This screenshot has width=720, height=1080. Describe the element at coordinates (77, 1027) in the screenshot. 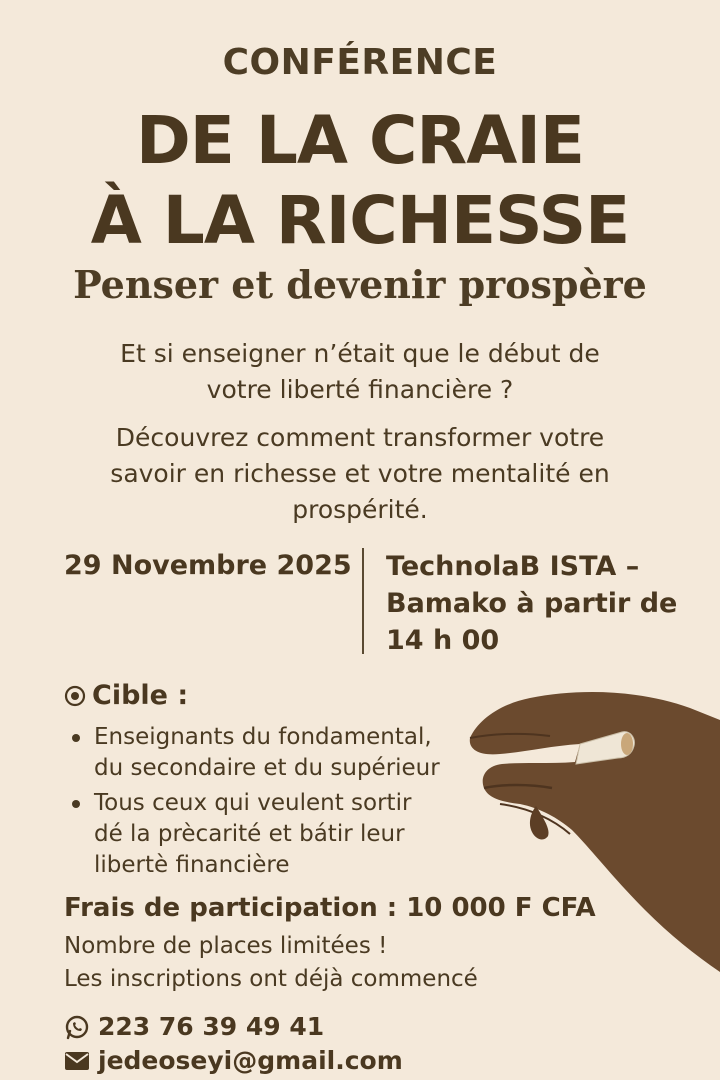

I see `whatsapp-icon` at that location.